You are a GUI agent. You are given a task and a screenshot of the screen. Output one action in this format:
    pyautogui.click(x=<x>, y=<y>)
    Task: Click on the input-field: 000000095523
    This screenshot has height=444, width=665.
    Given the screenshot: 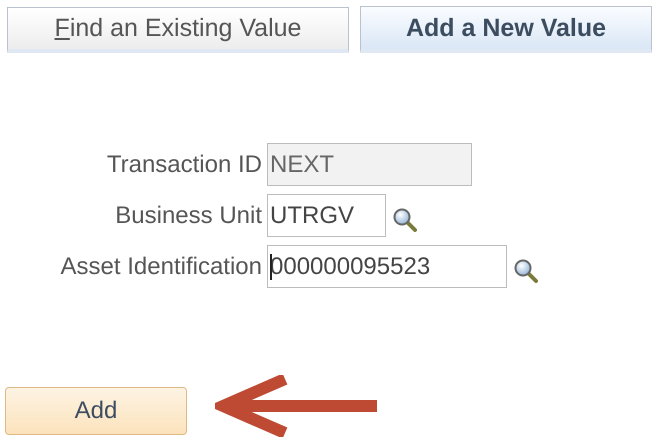 What is the action you would take?
    pyautogui.click(x=387, y=266)
    